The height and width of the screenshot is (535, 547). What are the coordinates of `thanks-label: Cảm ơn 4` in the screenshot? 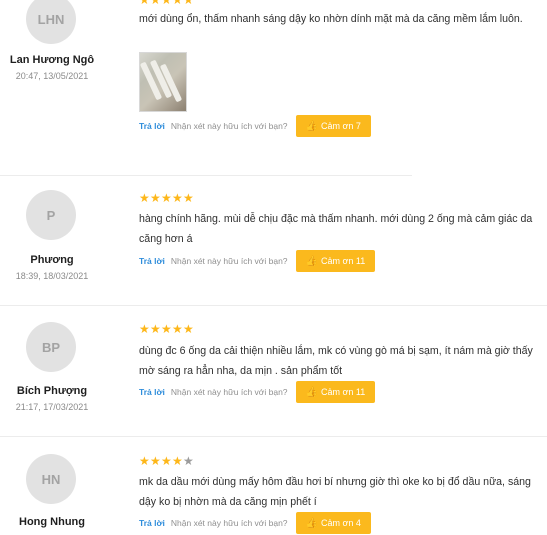 It's located at (340, 523).